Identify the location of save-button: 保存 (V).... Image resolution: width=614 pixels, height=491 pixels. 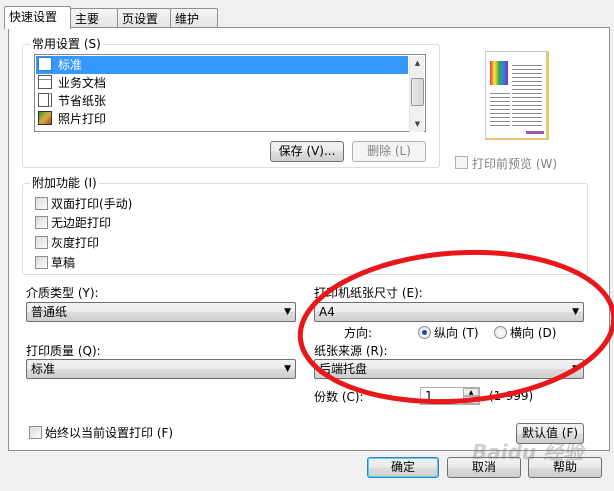
(307, 151).